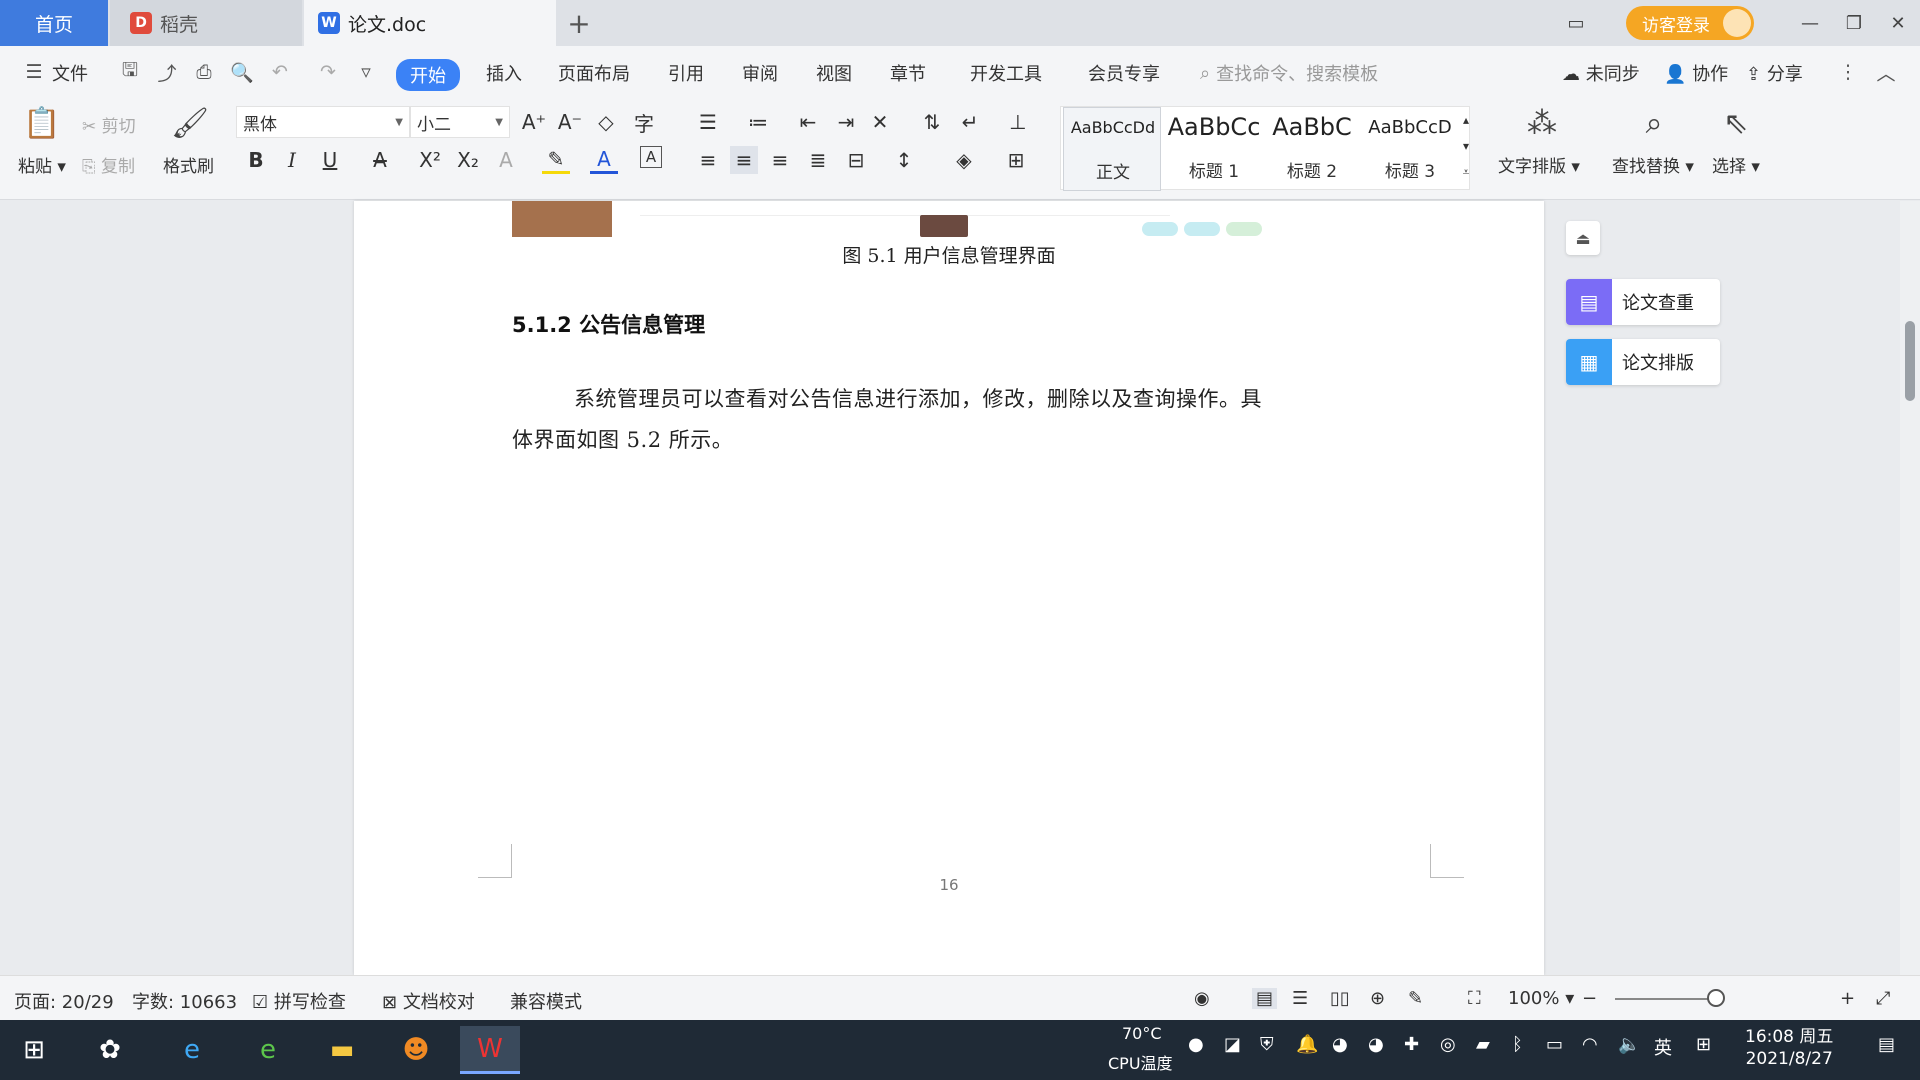  I want to click on print-icon: ⎙, so click(204, 72).